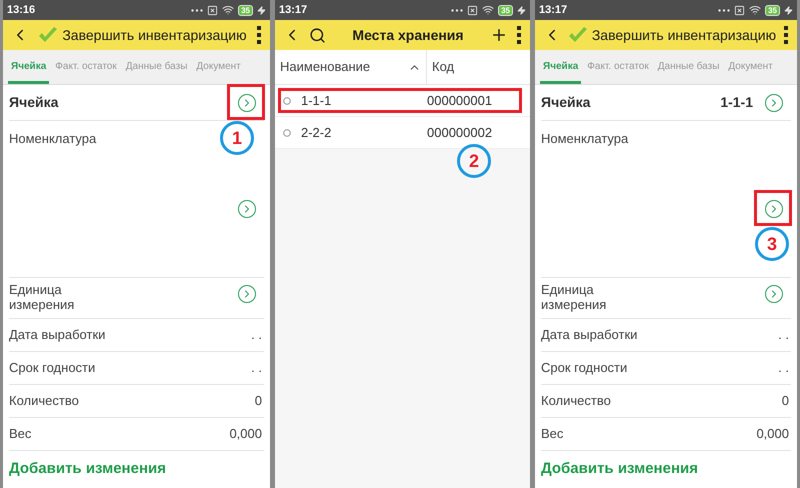  Describe the element at coordinates (316, 101) in the screenshot. I see `table-cell-text: 1-1-1` at that location.